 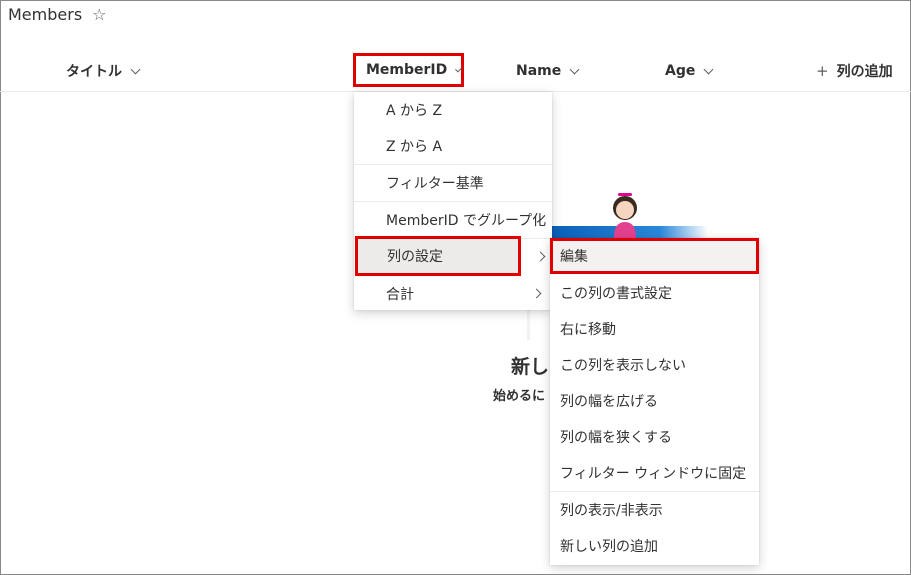 I want to click on submenu-item-format-column: この列の書式設定, so click(x=654, y=293).